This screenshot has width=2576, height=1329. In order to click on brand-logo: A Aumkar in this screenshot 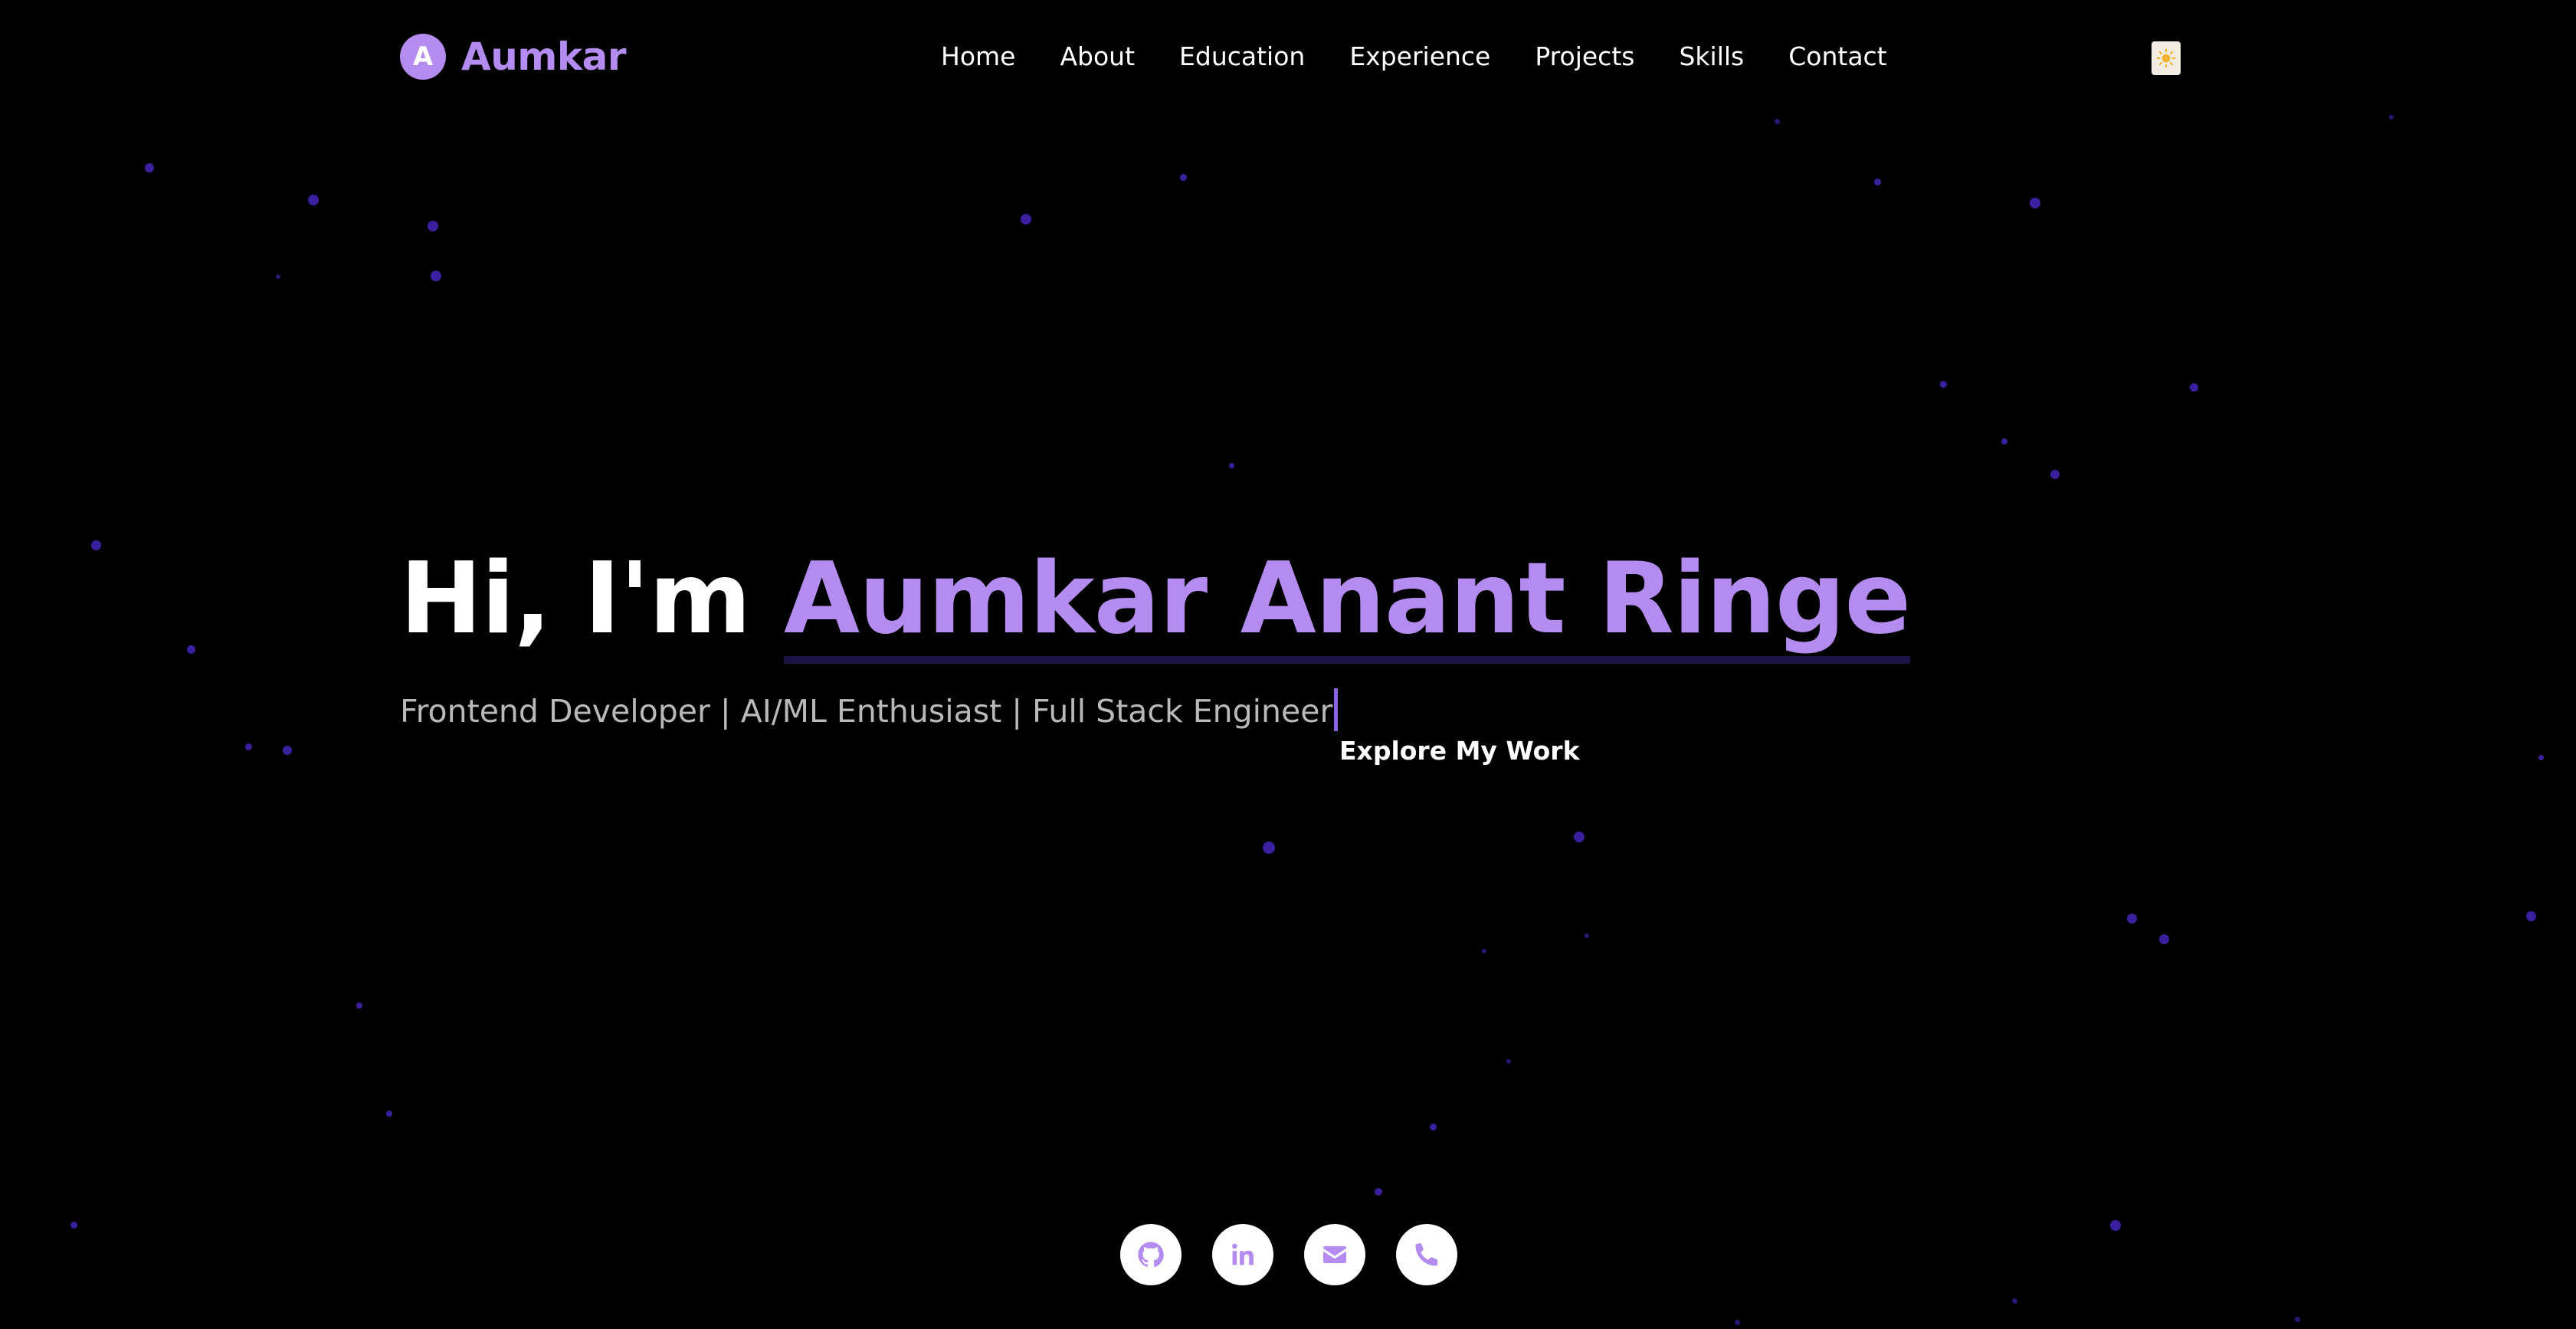, I will do `click(514, 57)`.